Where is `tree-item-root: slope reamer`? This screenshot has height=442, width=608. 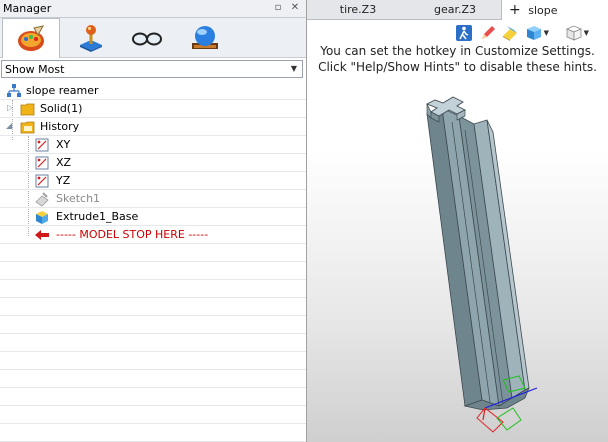
tree-item-root: slope reamer is located at coordinates (153, 91).